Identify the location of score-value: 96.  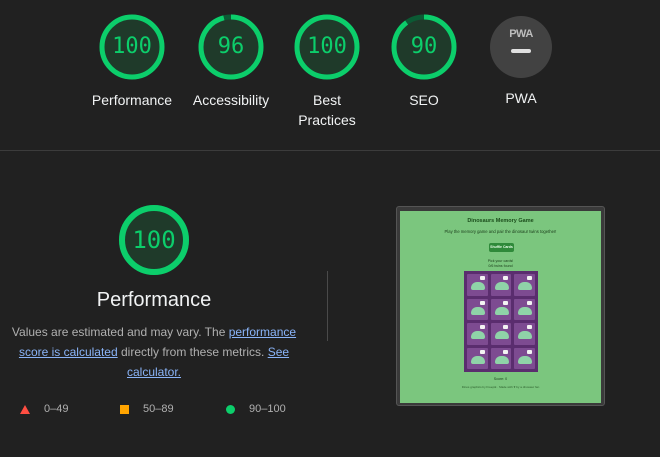
(231, 46).